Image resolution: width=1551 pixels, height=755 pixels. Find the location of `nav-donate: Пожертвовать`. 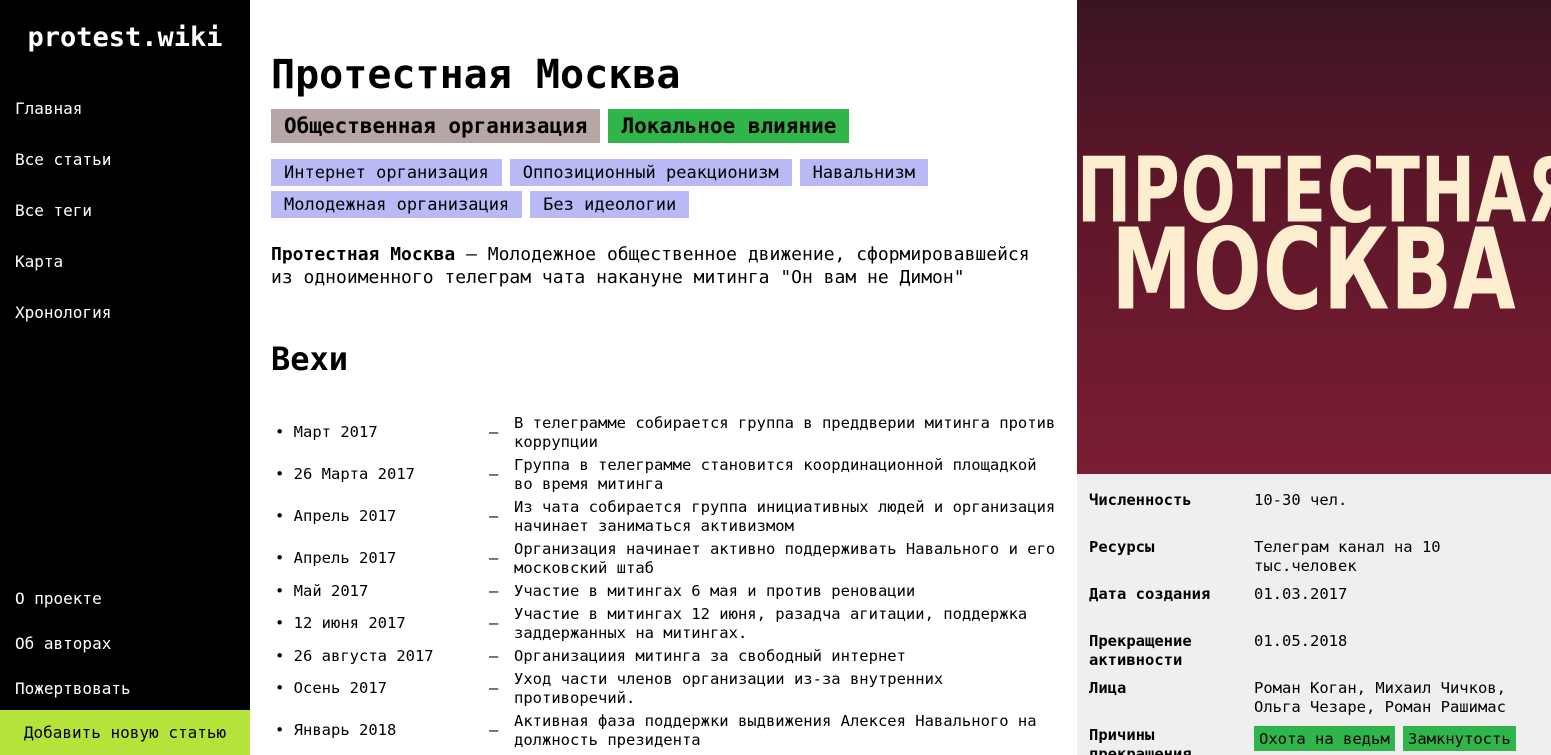

nav-donate: Пожертвовать is located at coordinates (73, 688).